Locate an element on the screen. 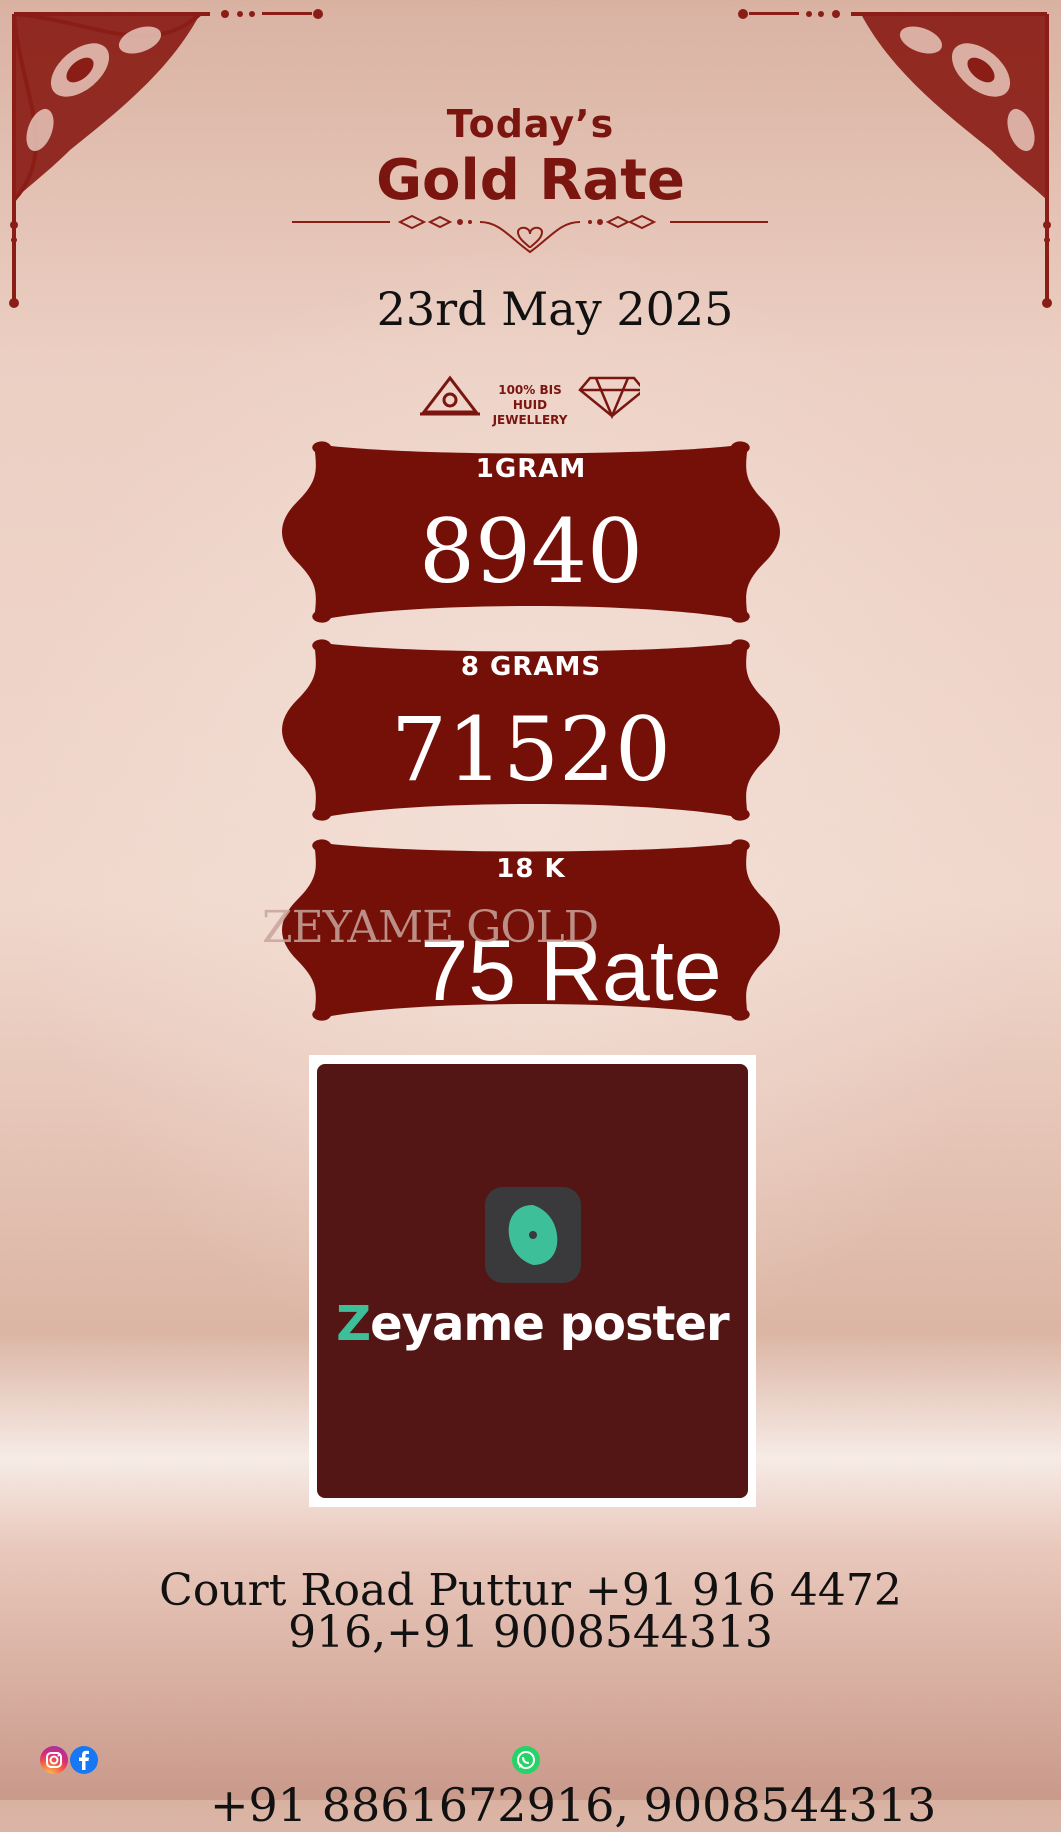 This screenshot has width=1061, height=1832. huid-line1: 100% BIS HUID is located at coordinates (530, 397).